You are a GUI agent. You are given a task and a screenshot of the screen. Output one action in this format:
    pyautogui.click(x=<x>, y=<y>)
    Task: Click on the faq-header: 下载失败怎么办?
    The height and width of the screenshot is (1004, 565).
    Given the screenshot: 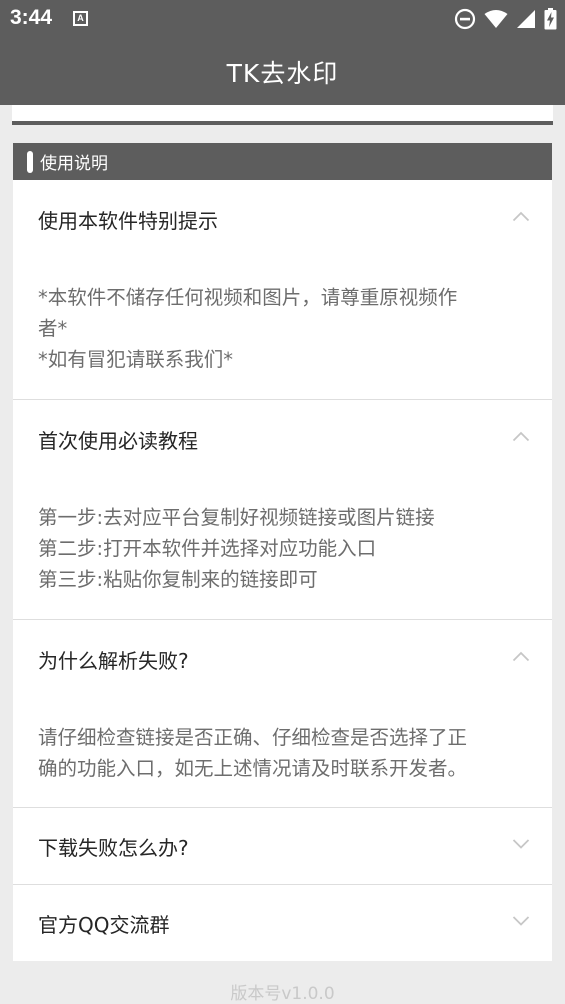 What is the action you would take?
    pyautogui.click(x=282, y=846)
    